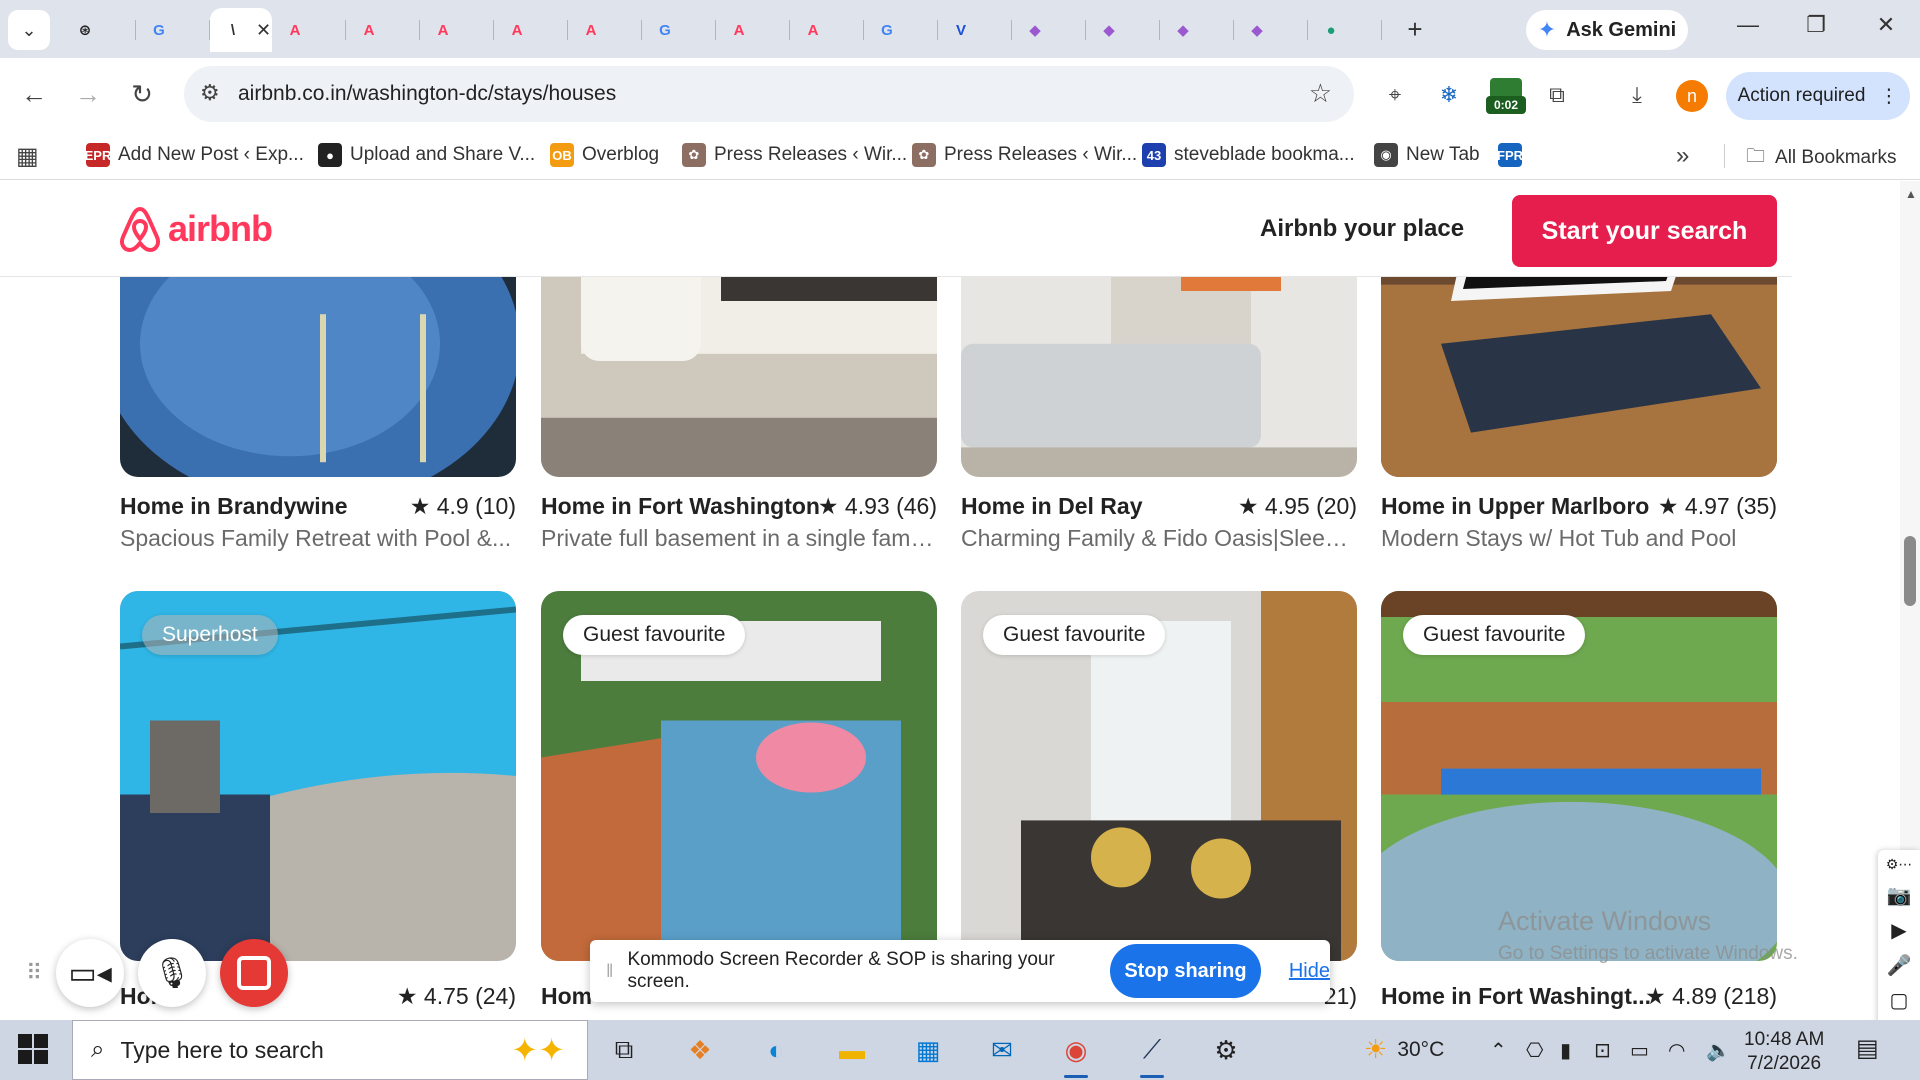 The width and height of the screenshot is (1920, 1080). What do you see at coordinates (254, 973) in the screenshot?
I see `stop-recording-button` at bounding box center [254, 973].